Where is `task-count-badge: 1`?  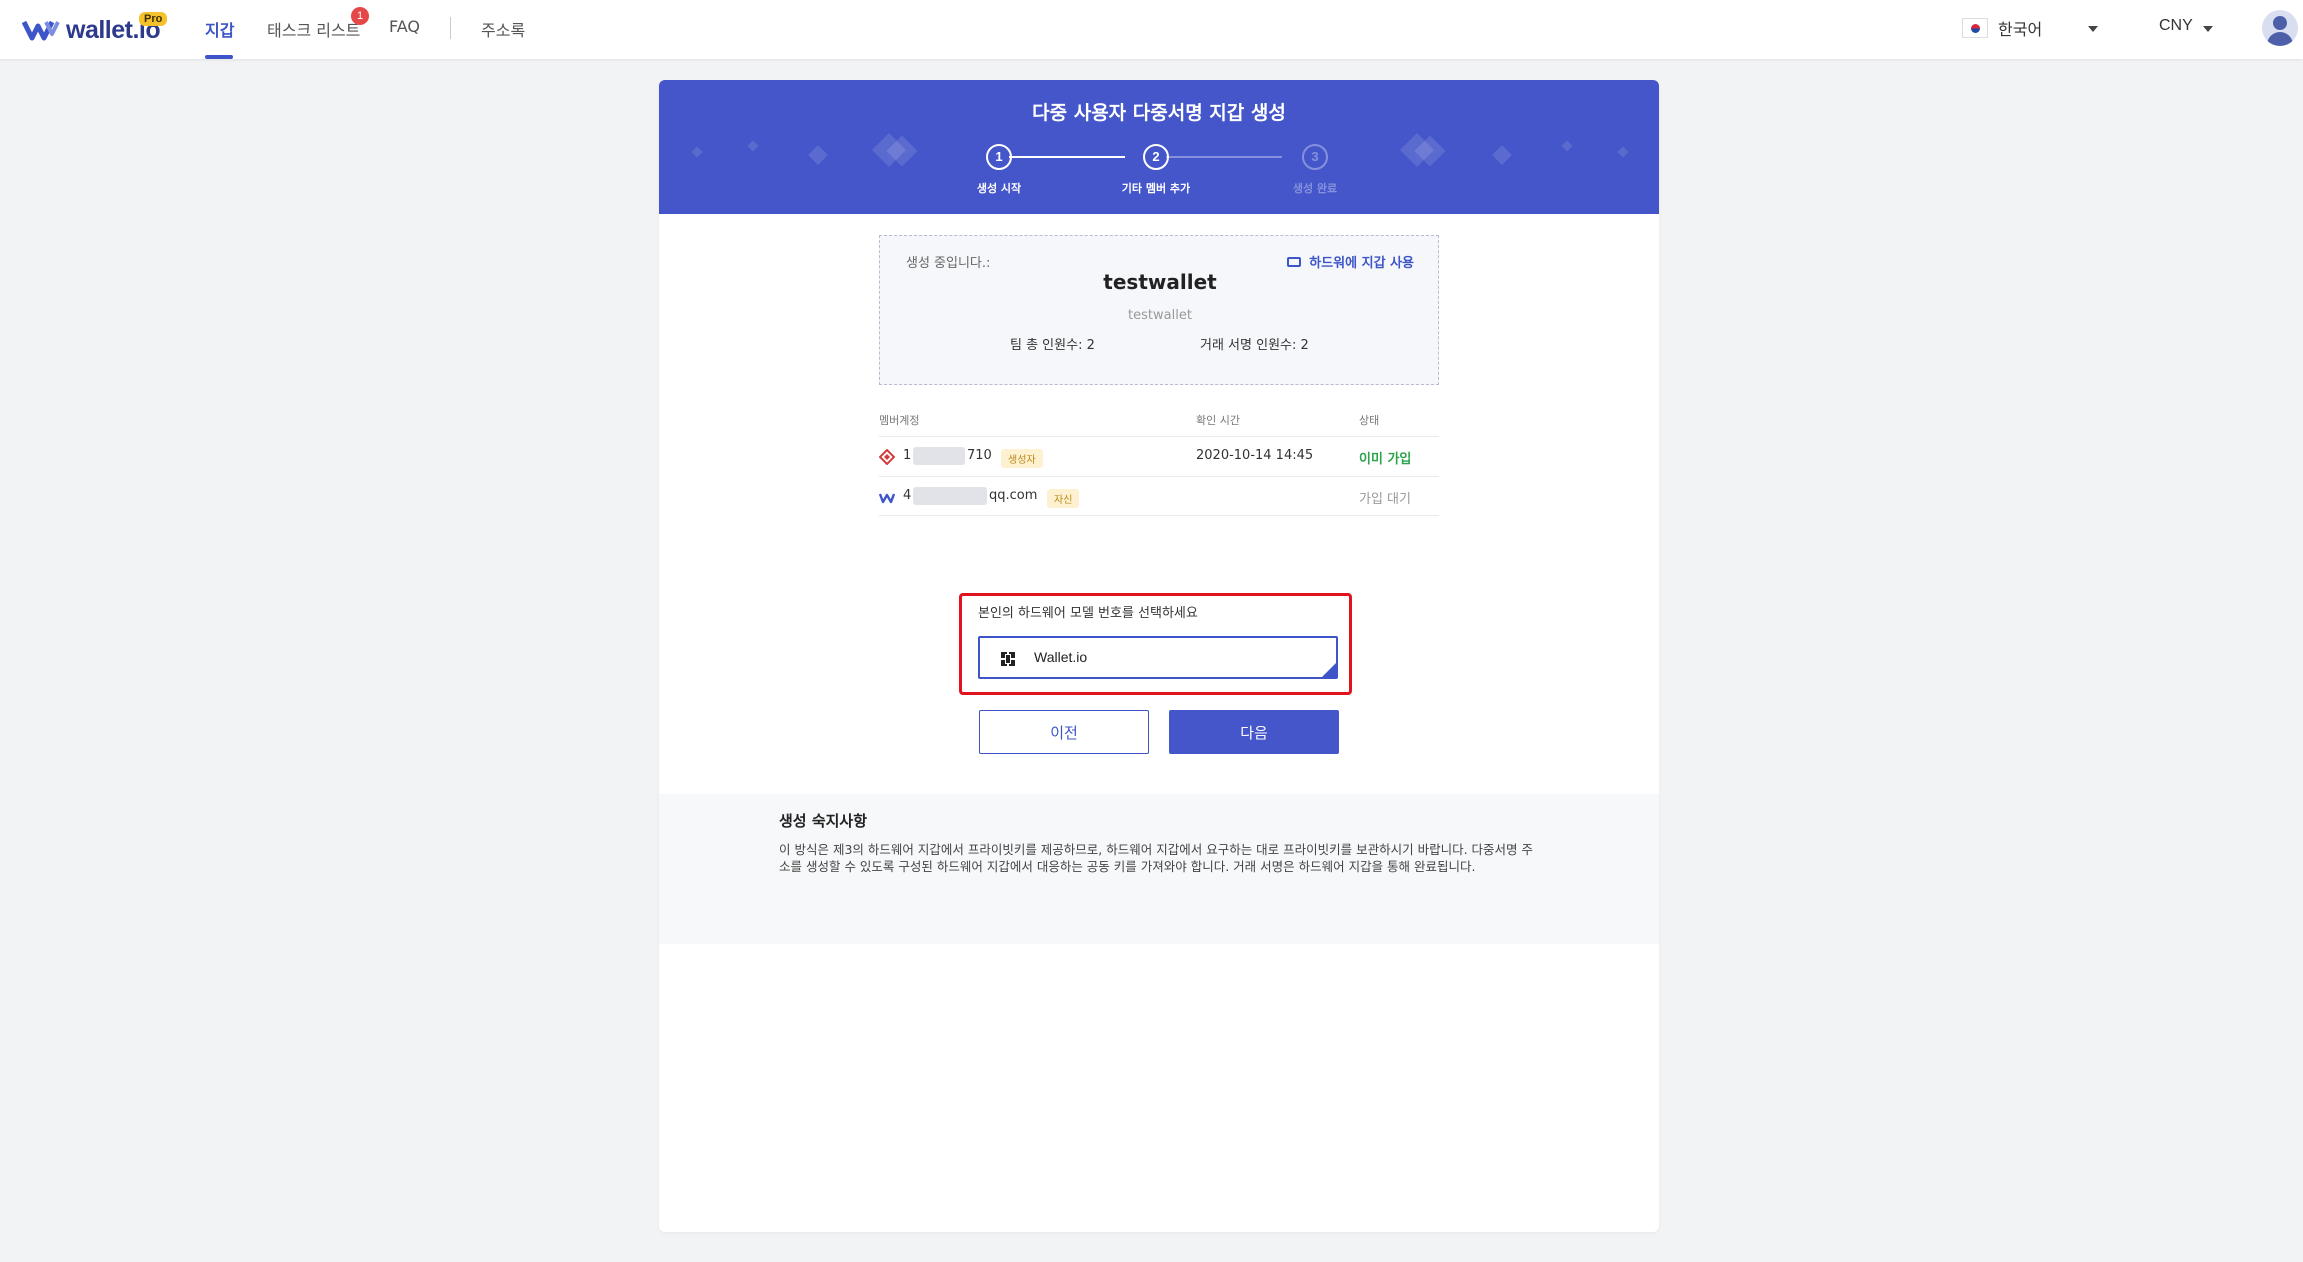
task-count-badge: 1 is located at coordinates (360, 16).